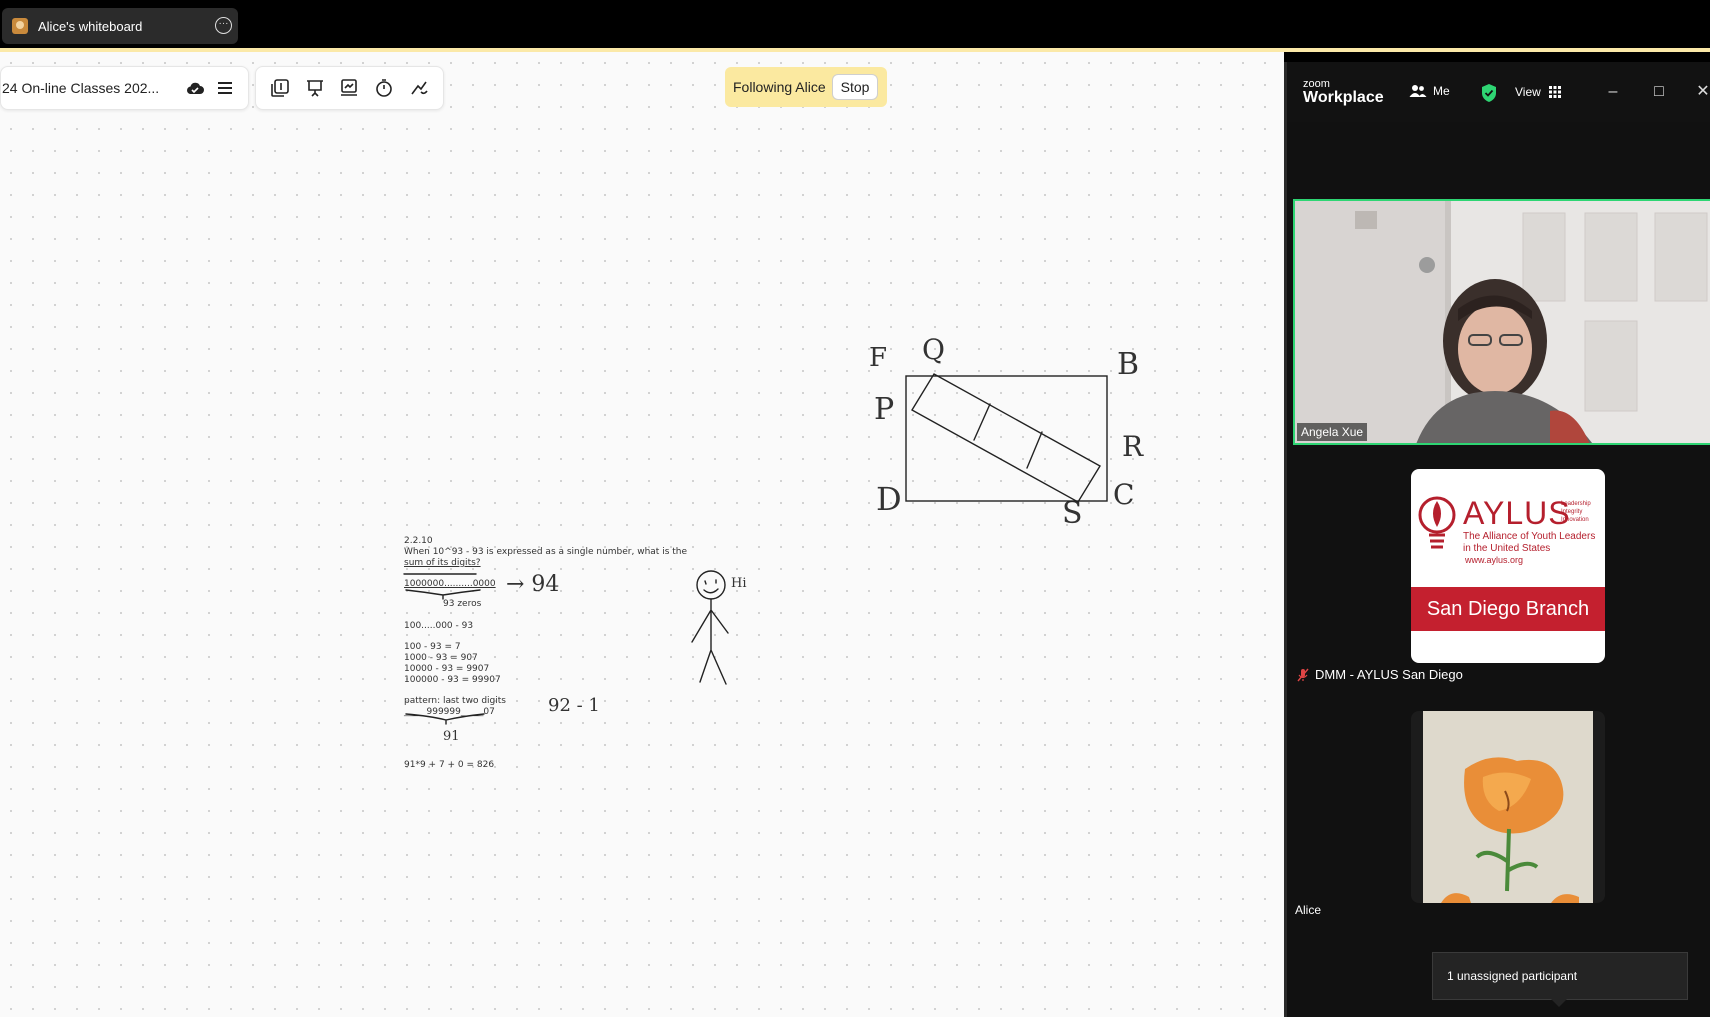 The image size is (1710, 1017). I want to click on example-line: 100 - 93 = 7, so click(432, 647).